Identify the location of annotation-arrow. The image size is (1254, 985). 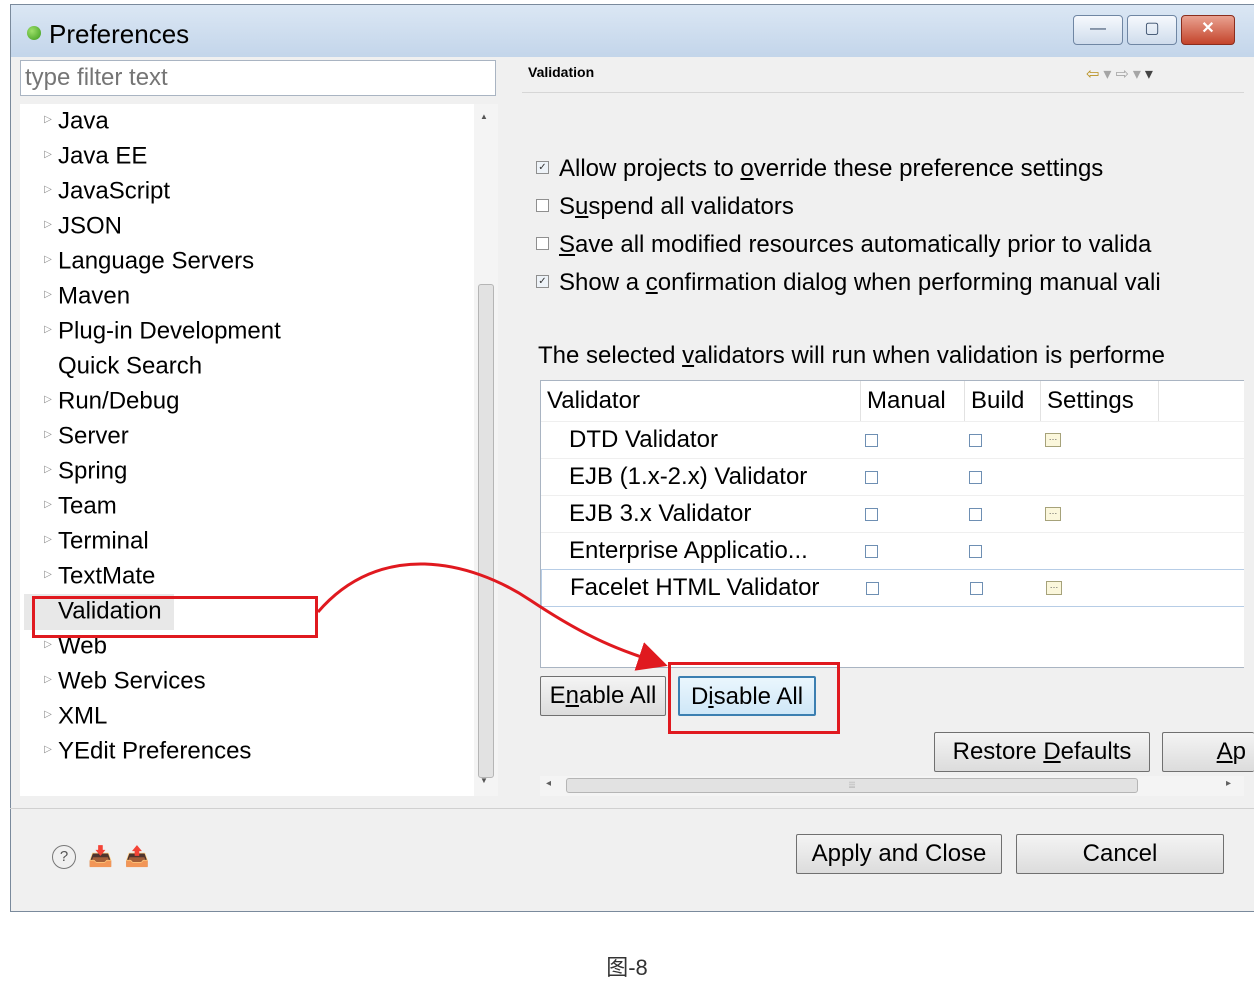
(492, 616).